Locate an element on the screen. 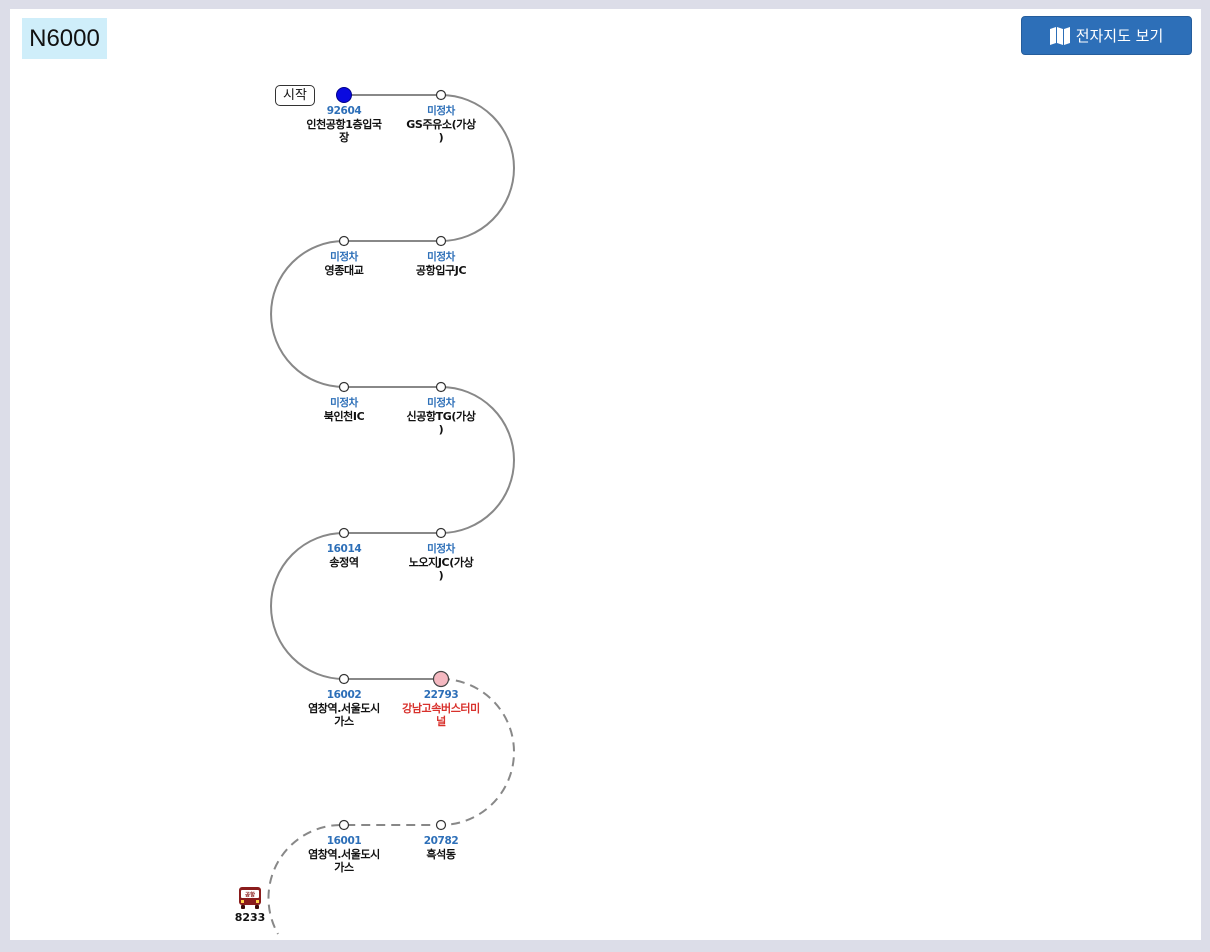  start-badge: 시작 is located at coordinates (295, 95).